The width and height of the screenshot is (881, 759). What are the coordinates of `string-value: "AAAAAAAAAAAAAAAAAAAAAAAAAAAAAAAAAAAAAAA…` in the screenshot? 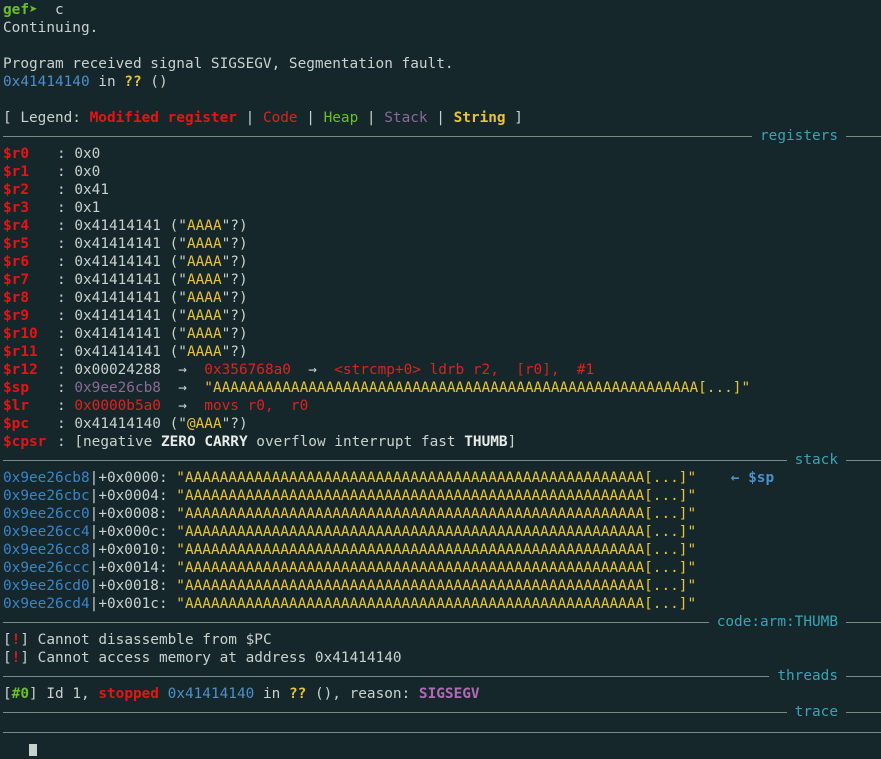 It's located at (477, 388).